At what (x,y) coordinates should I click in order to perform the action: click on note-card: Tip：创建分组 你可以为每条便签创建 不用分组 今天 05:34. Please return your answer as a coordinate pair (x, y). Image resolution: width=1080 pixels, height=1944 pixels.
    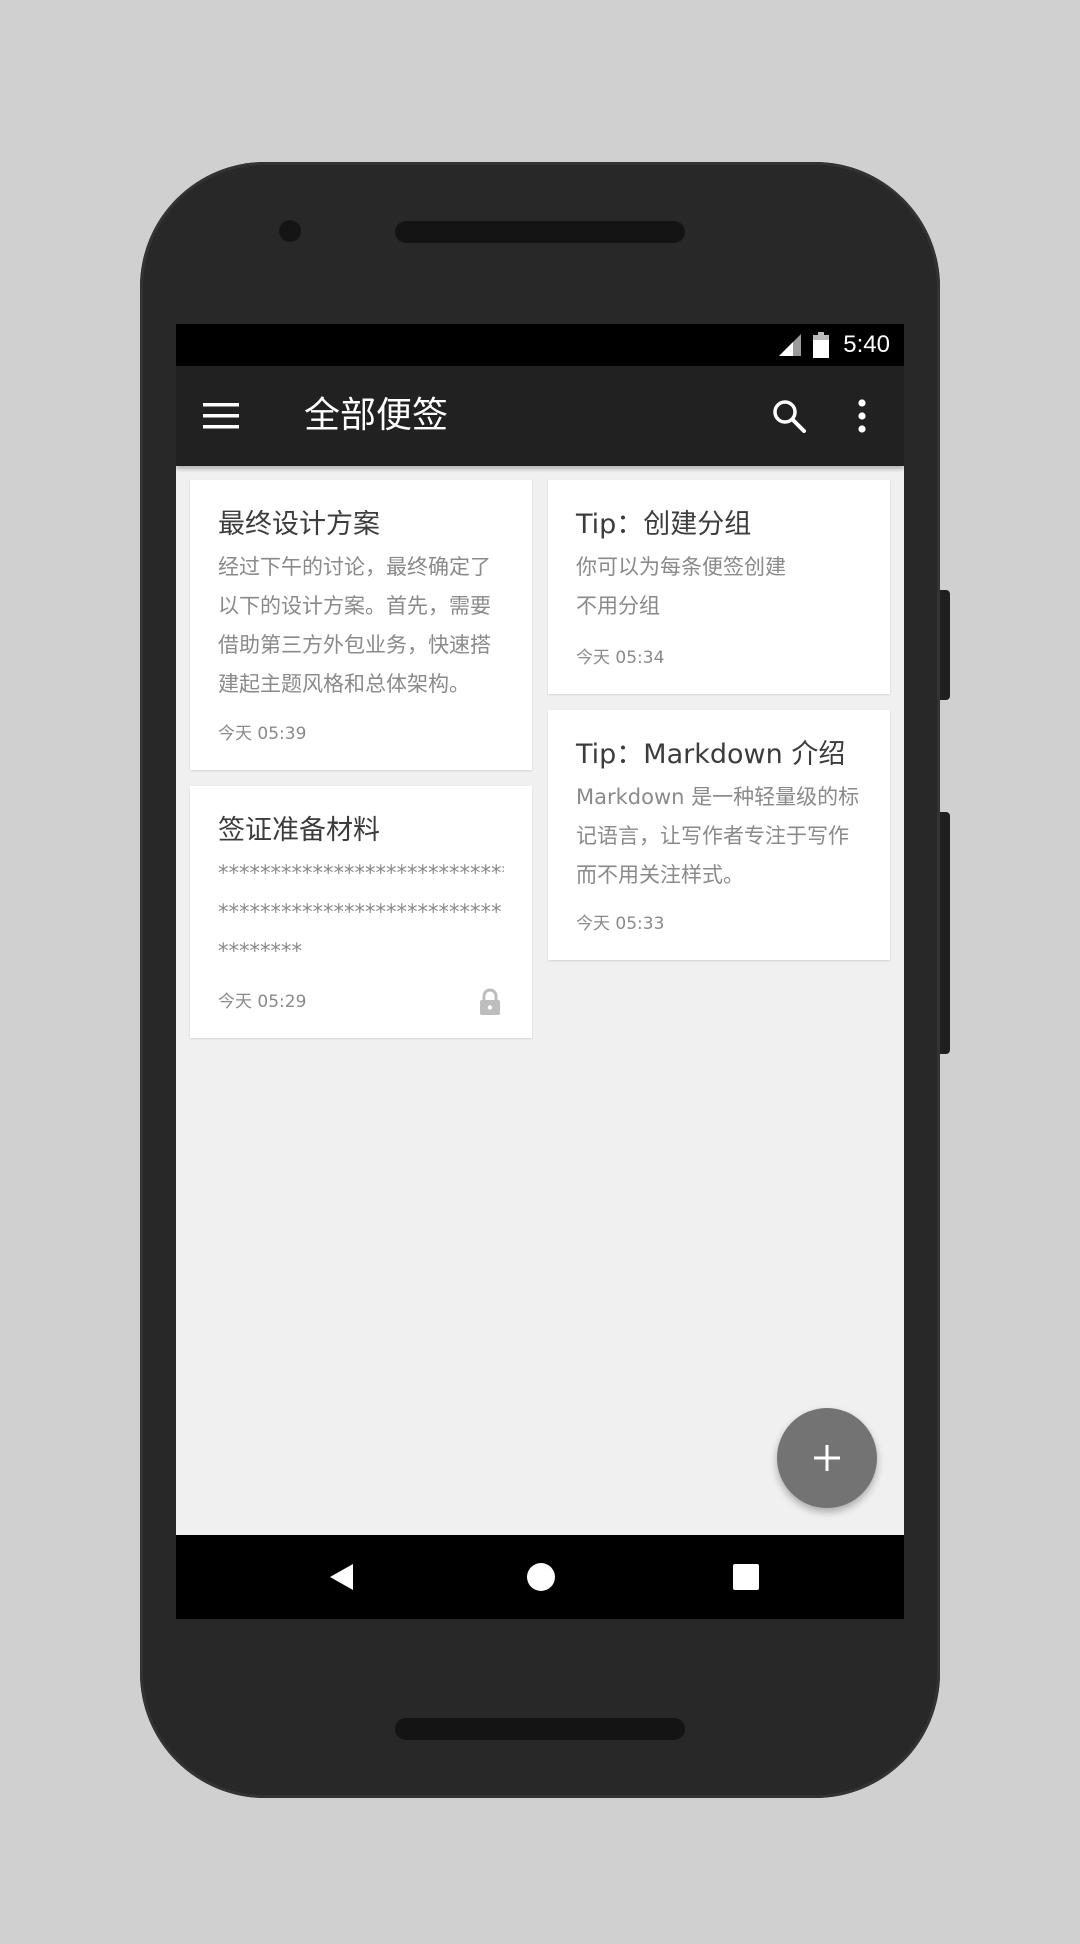
    Looking at the image, I should click on (719, 587).